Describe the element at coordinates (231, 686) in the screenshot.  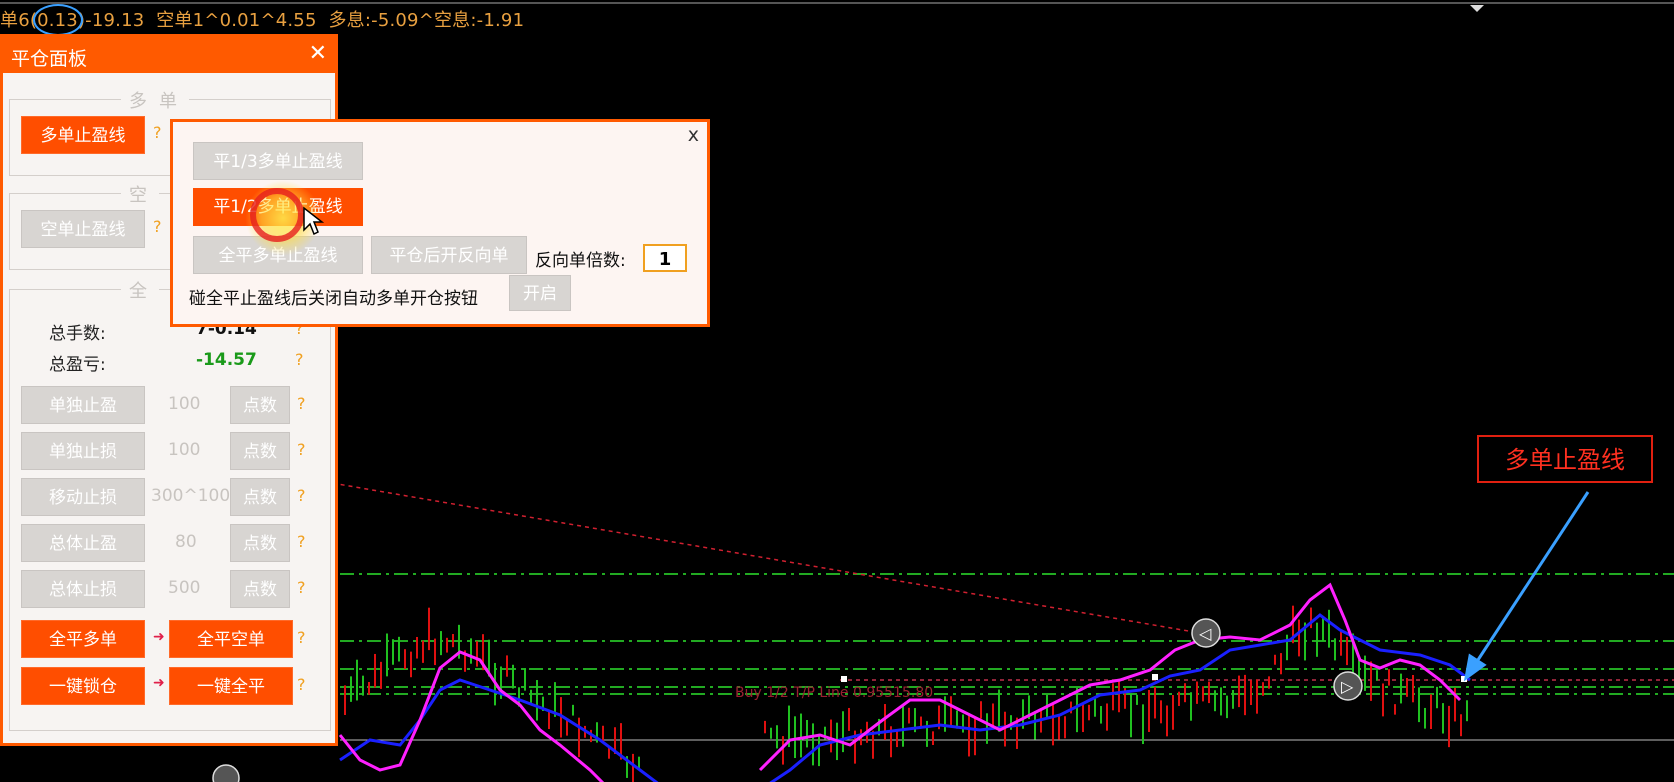
I see `close-all-button: 一键全平` at that location.